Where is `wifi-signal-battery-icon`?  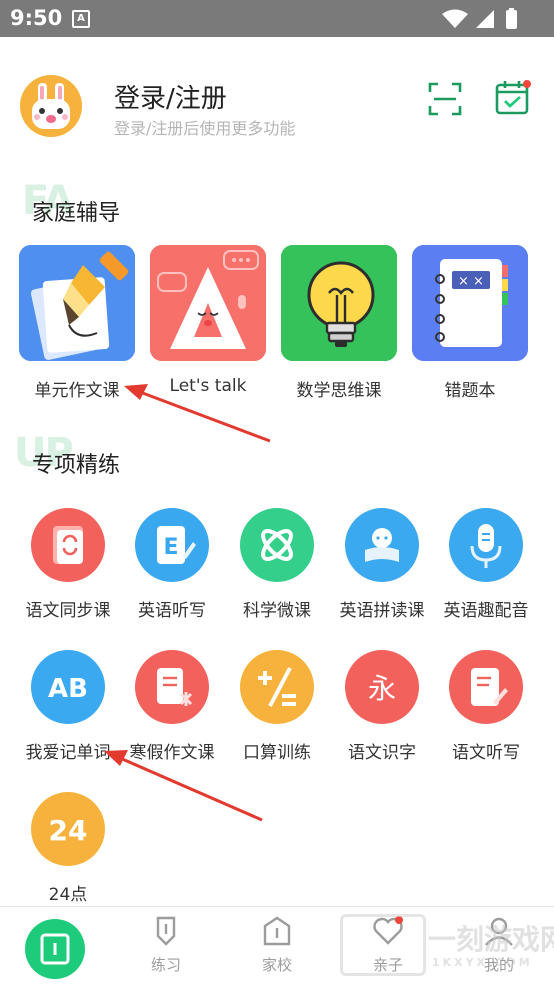 wifi-signal-battery-icon is located at coordinates (479, 18).